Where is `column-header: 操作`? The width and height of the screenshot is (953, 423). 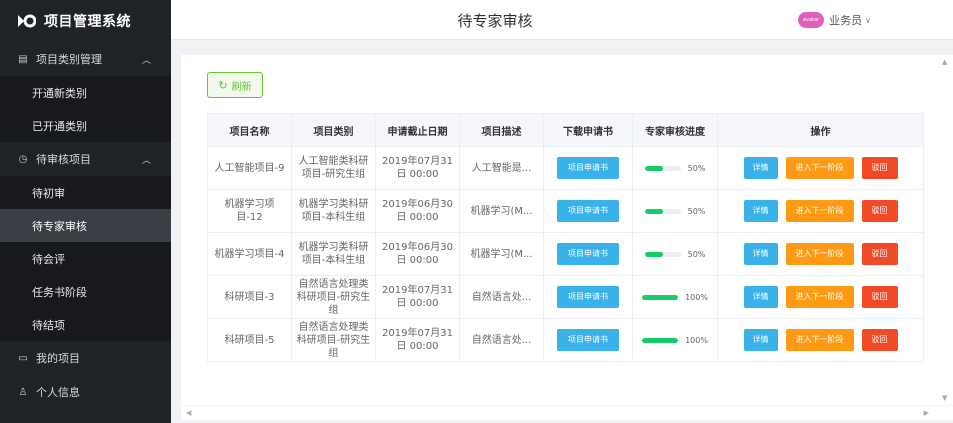 column-header: 操作 is located at coordinates (820, 130).